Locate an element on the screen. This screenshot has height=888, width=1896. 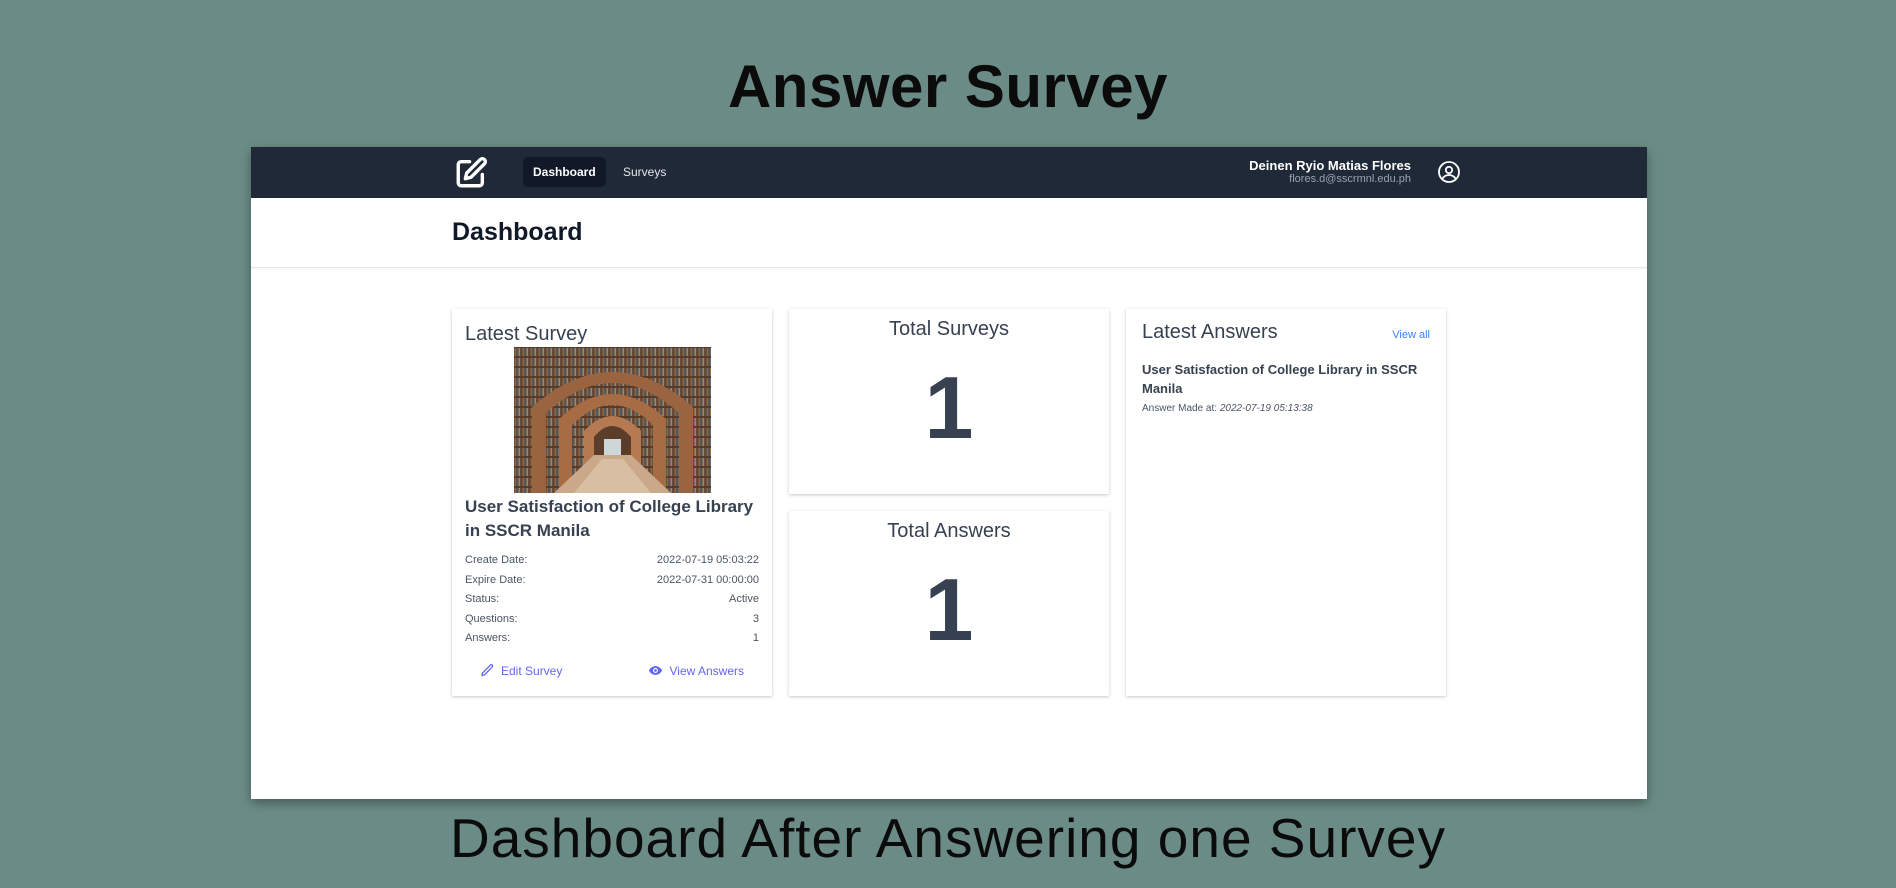
total-answers-heading: Total Answers is located at coordinates (949, 531).